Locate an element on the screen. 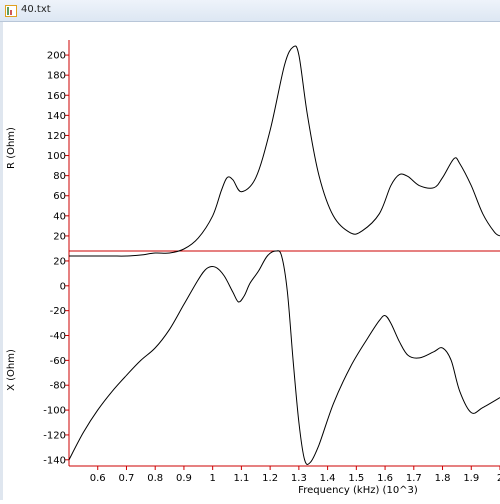  r-tick-label: 20 is located at coordinates (59, 236).